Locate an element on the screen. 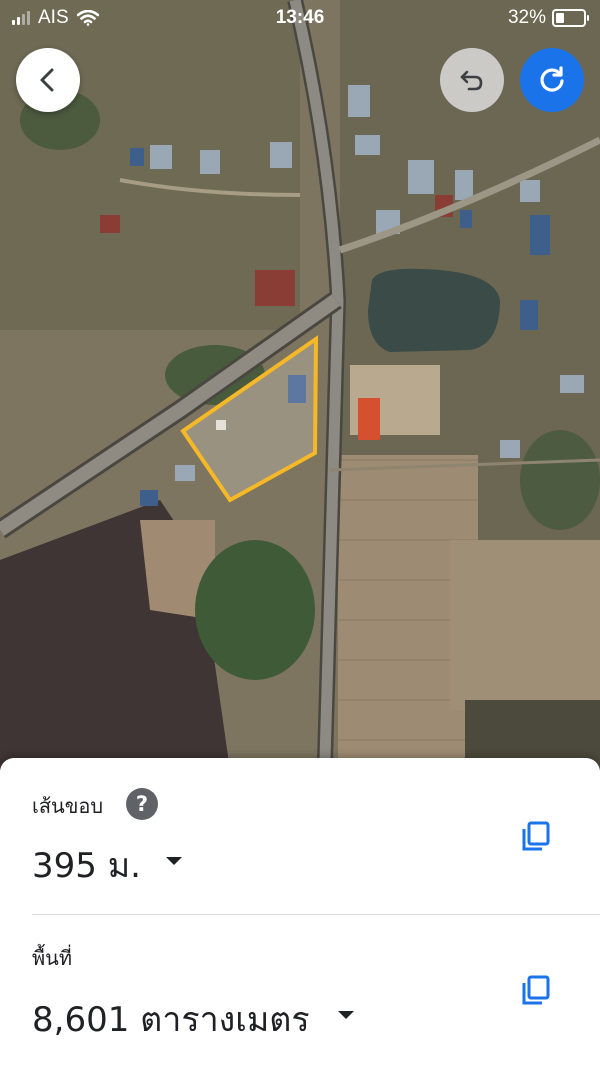 Image resolution: width=600 pixels, height=1067 pixels. undo-icon is located at coordinates (471, 80).